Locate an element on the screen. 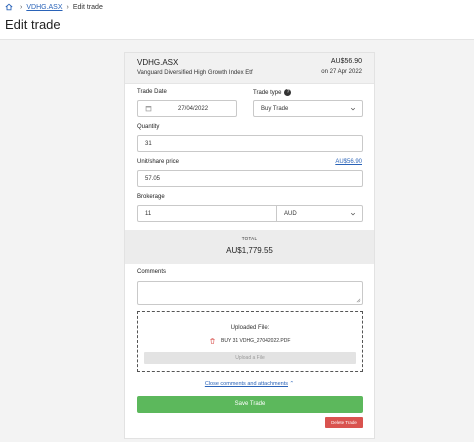  trash-icon is located at coordinates (212, 341).